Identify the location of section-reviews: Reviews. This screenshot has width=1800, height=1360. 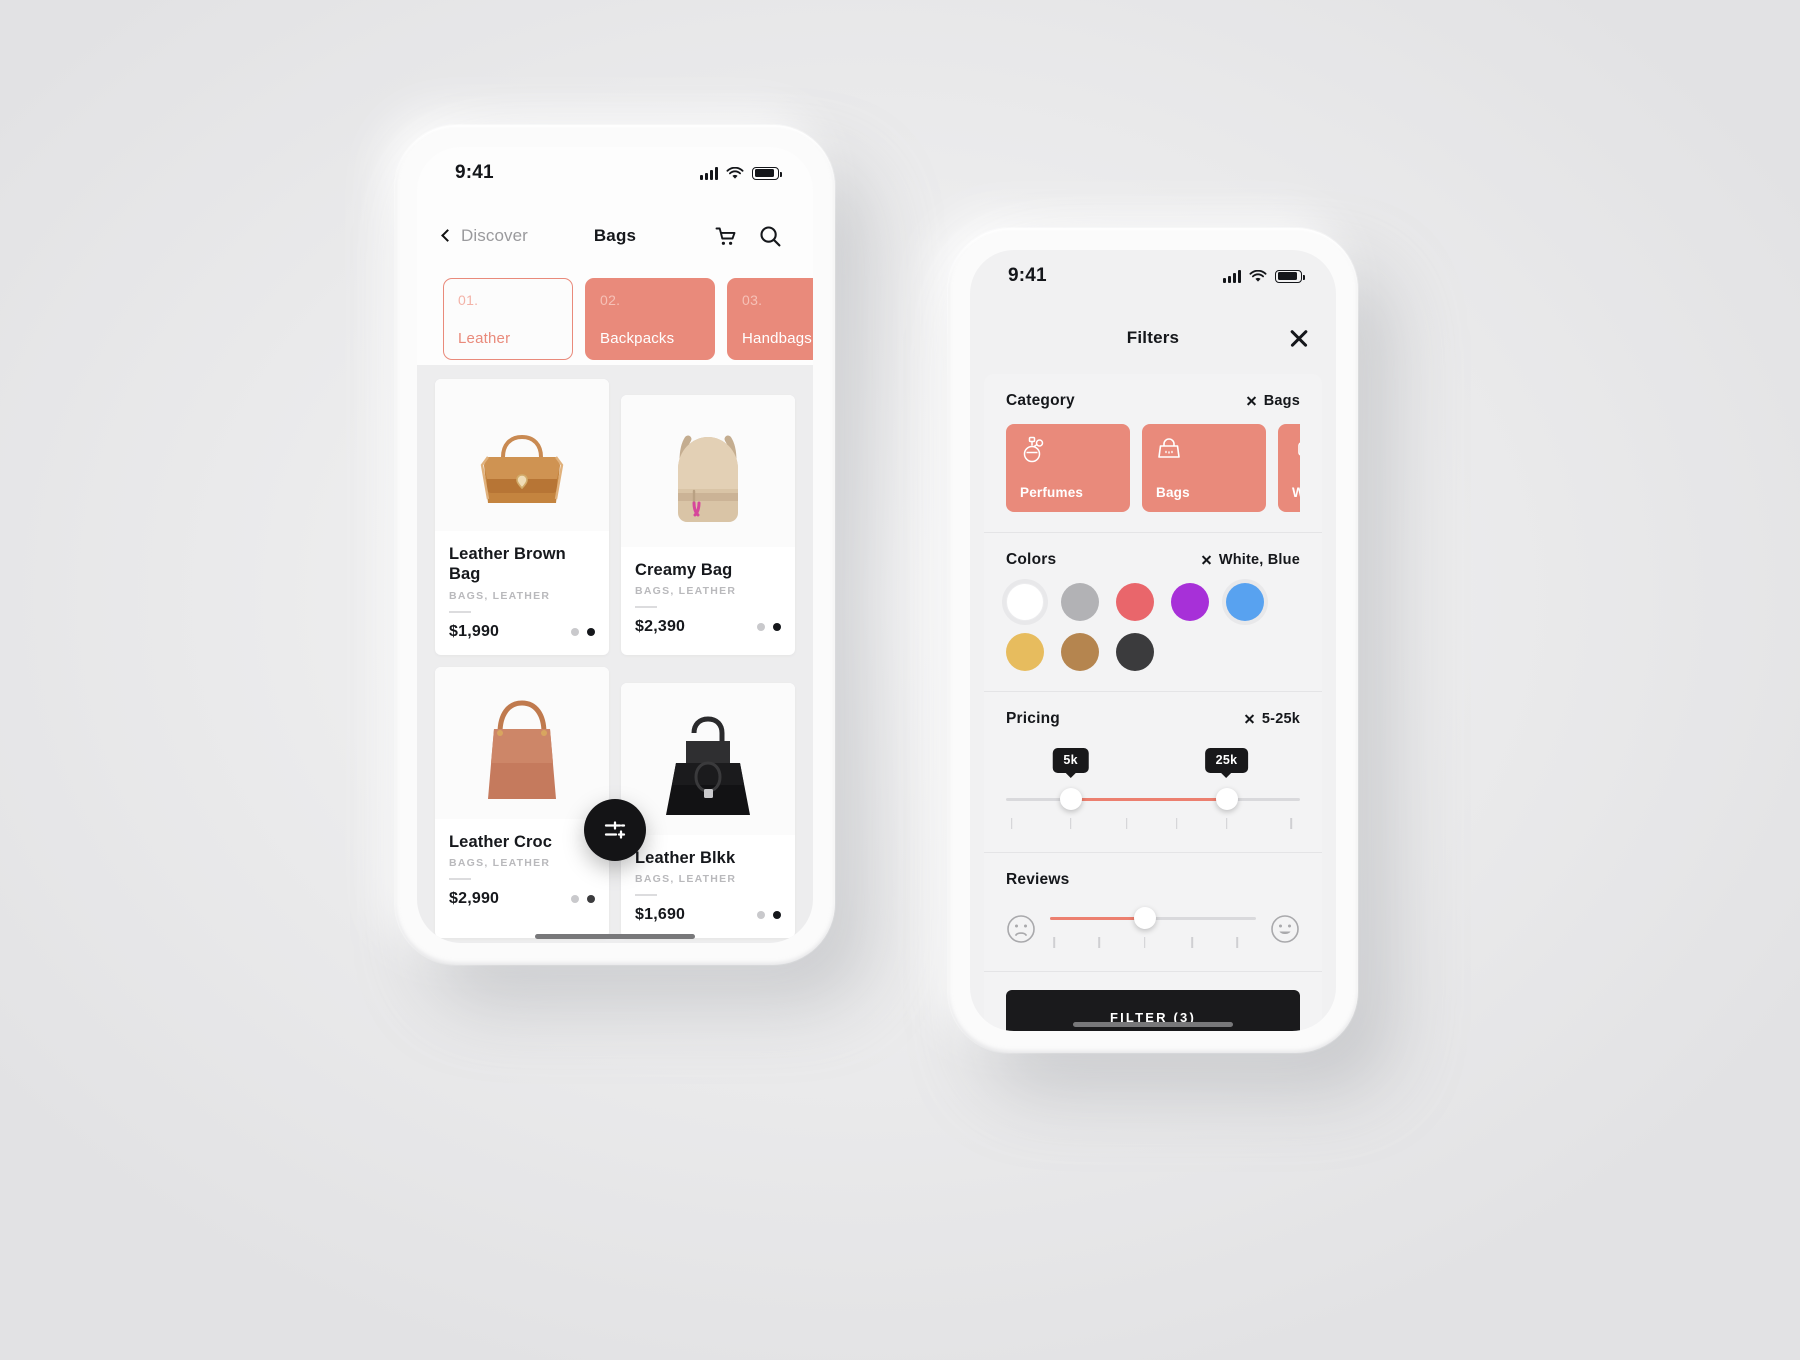
(1153, 912).